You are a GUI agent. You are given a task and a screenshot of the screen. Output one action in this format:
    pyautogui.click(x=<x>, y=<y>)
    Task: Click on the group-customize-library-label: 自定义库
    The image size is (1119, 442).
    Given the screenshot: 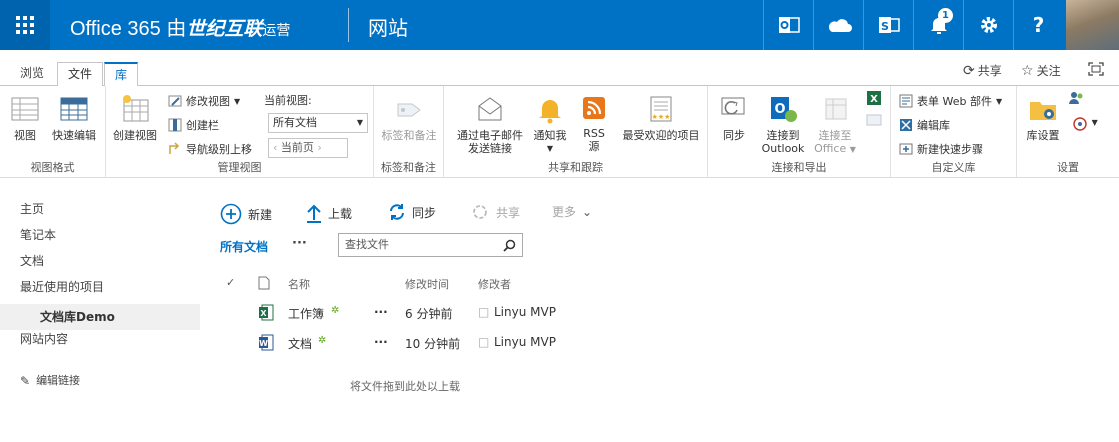 What is the action you would take?
    pyautogui.click(x=953, y=167)
    